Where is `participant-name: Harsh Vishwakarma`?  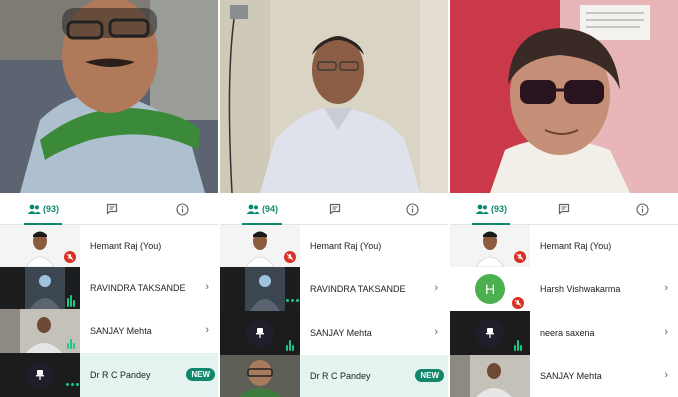
participant-name: Harsh Vishwakarma is located at coordinates (580, 289).